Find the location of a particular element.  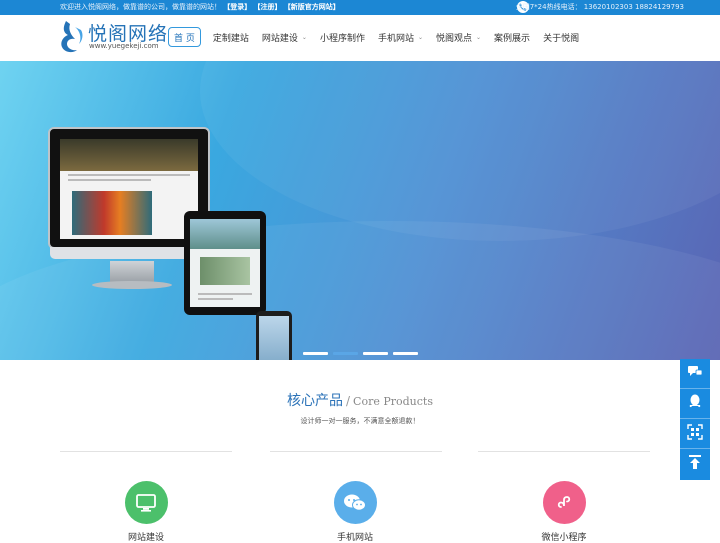

nav-item-custom-site: 定制建站 is located at coordinates (231, 37).